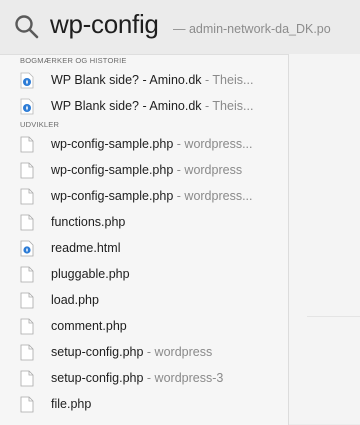 The height and width of the screenshot is (425, 360). I want to click on result-row-file: wp-config-sample.php - wordpress, so click(144, 170).